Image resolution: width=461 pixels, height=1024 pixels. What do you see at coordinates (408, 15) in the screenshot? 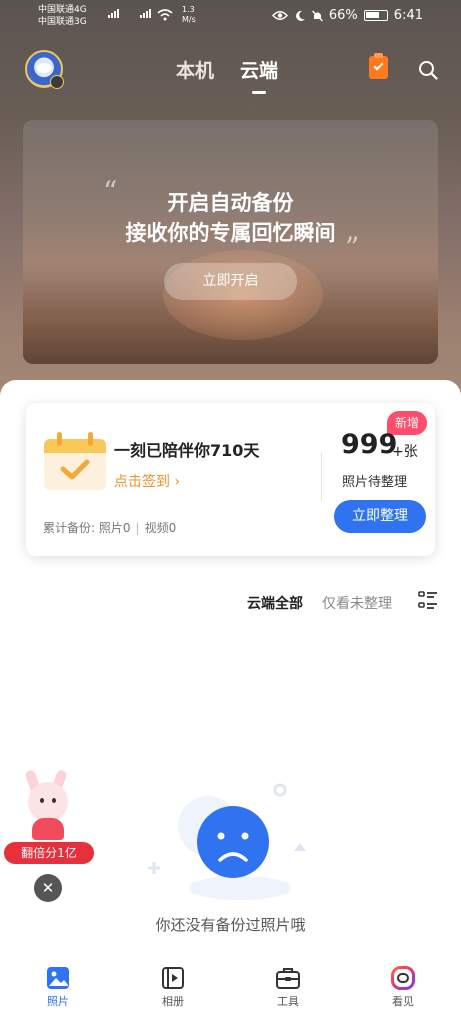
I see `clock: 6:41` at bounding box center [408, 15].